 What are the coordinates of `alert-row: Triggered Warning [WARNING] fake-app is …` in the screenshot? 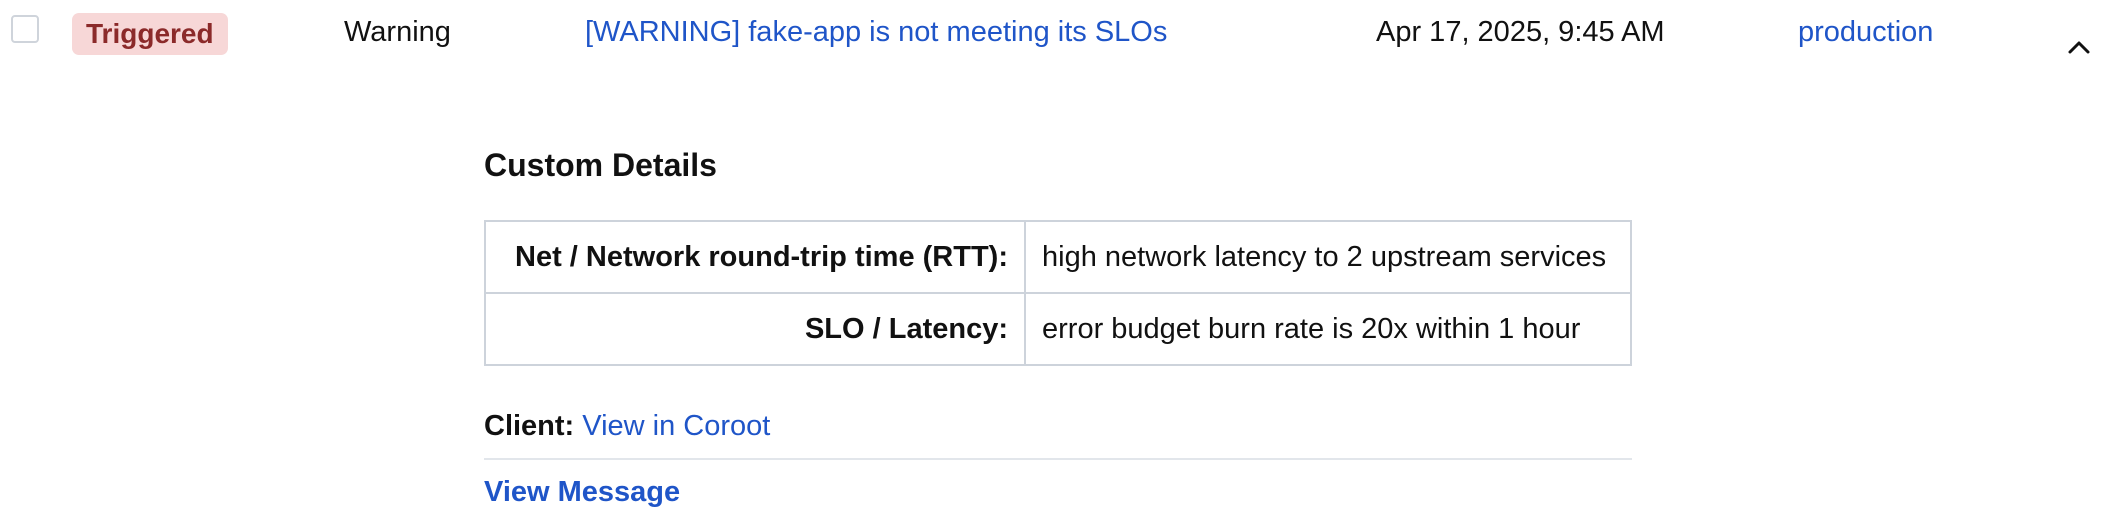 It's located at (1056, 35).